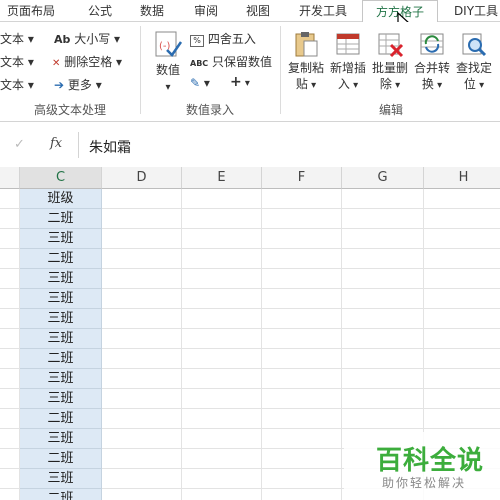 The width and height of the screenshot is (500, 500). I want to click on tab-page-layout: 页面布局, so click(32, 11).